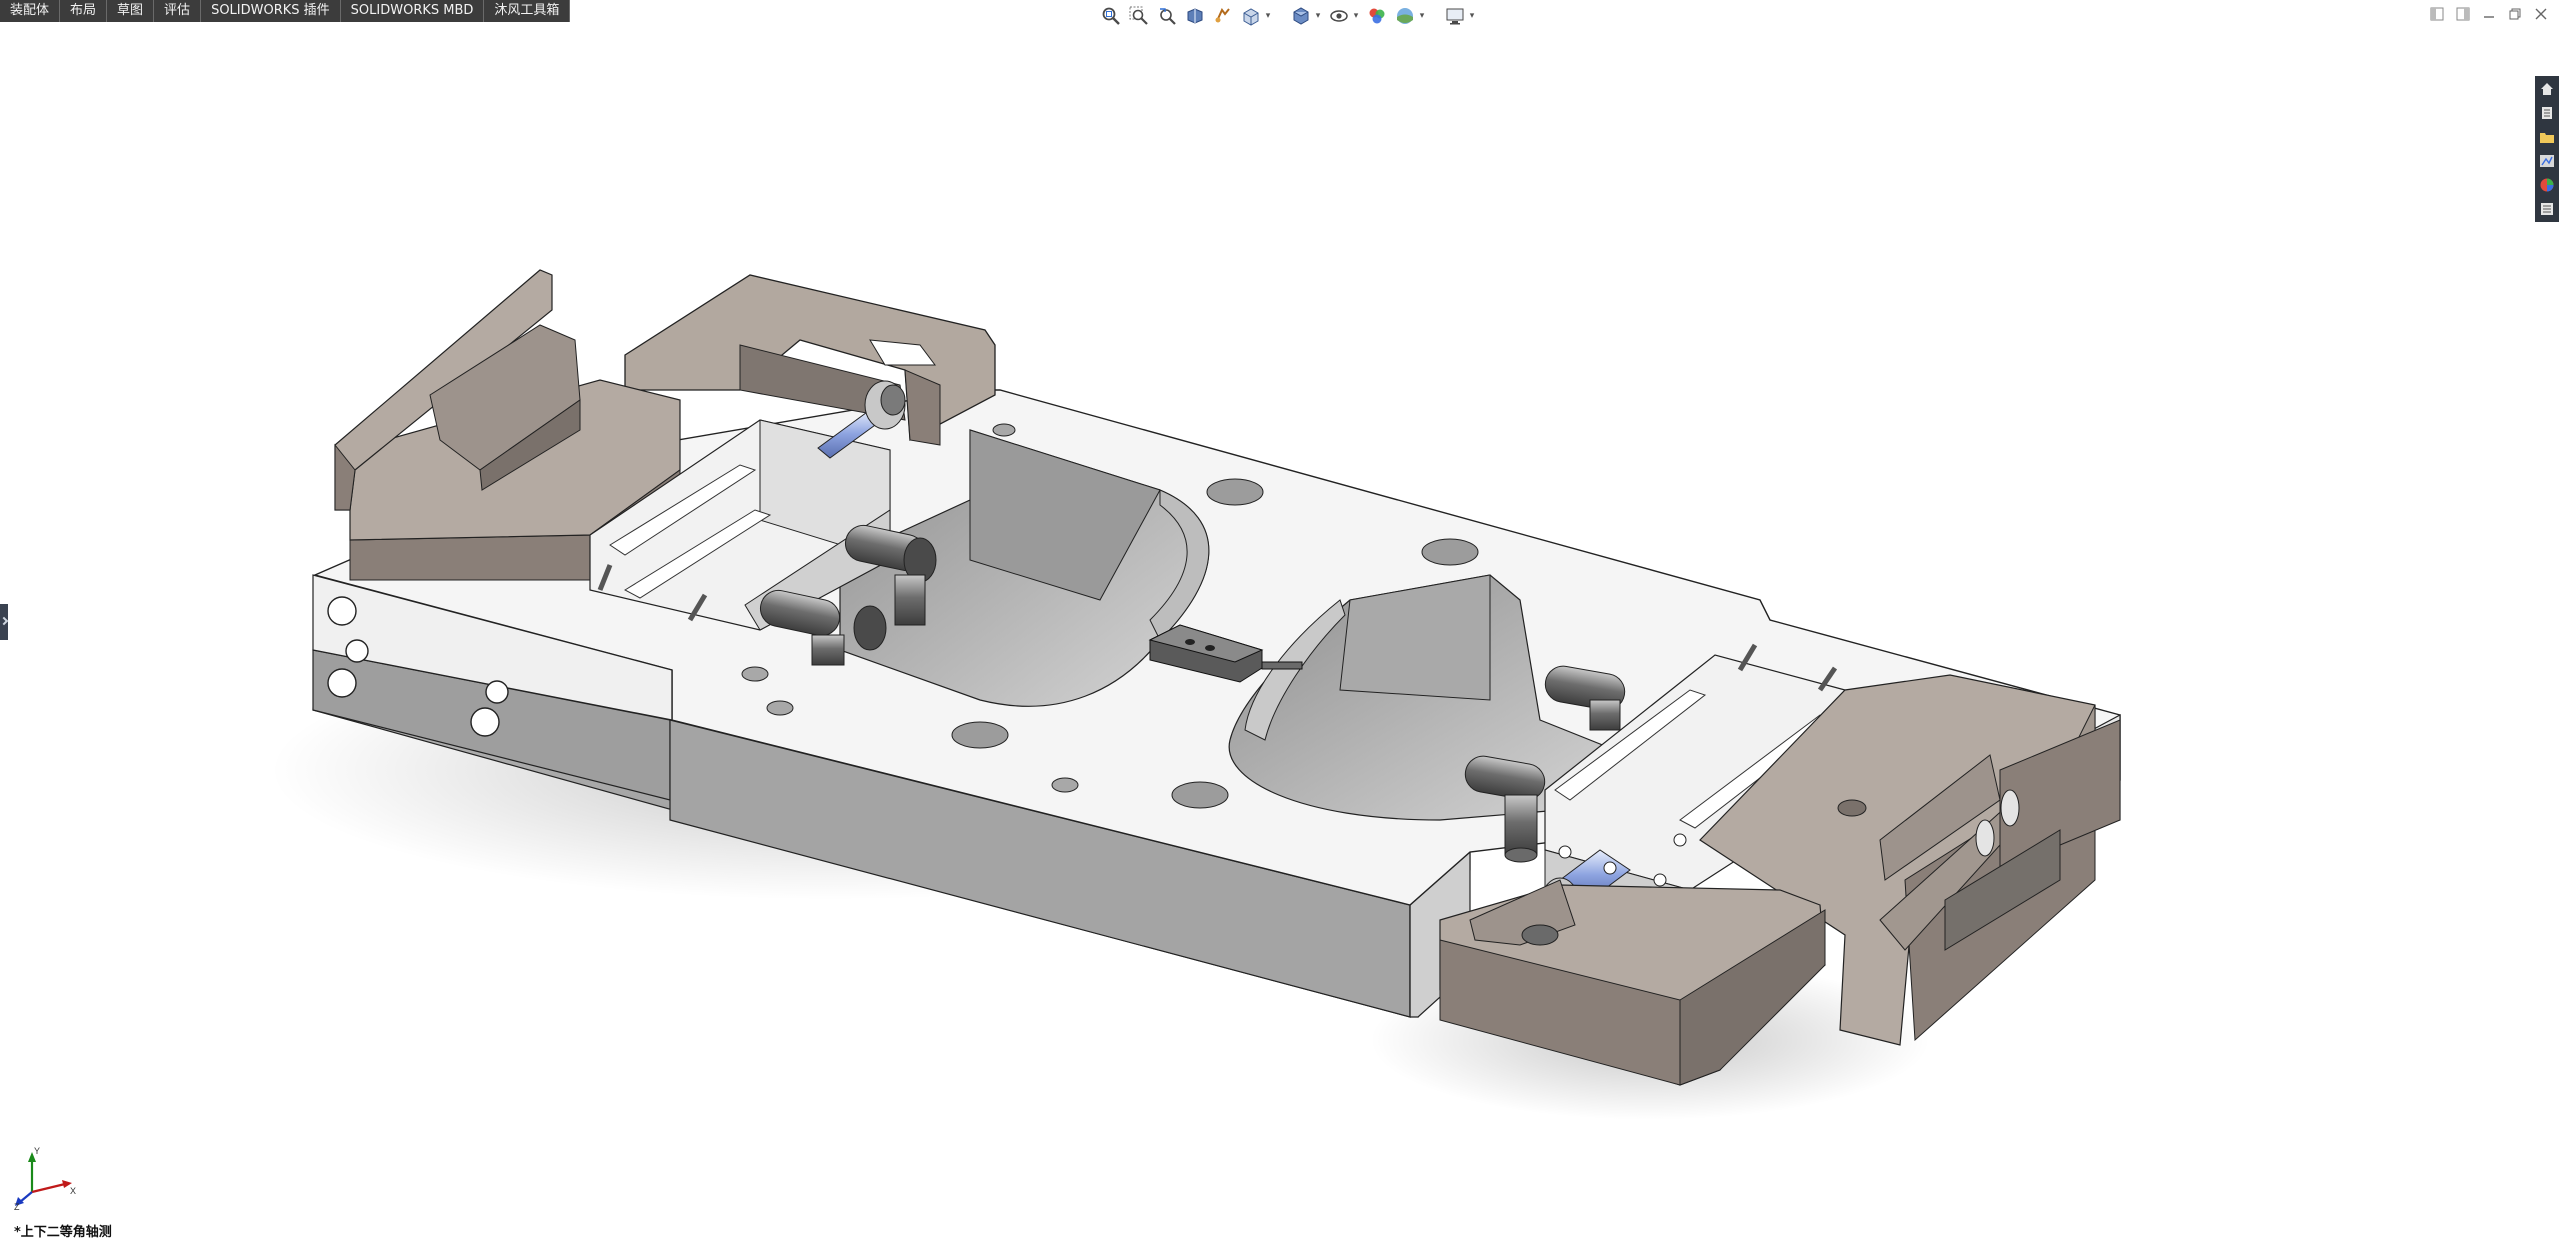  What do you see at coordinates (1318, 16) in the screenshot?
I see `display-style-caret-icon: ▾` at bounding box center [1318, 16].